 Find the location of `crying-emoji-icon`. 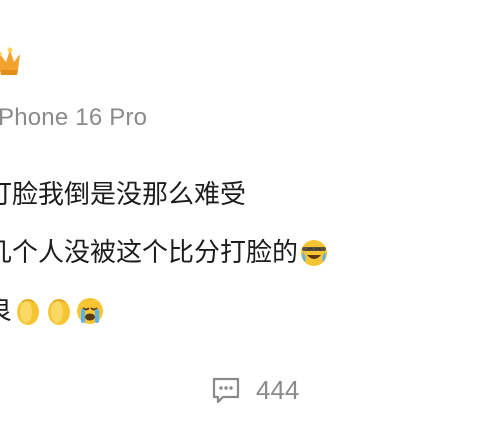

crying-emoji-icon is located at coordinates (90, 311).